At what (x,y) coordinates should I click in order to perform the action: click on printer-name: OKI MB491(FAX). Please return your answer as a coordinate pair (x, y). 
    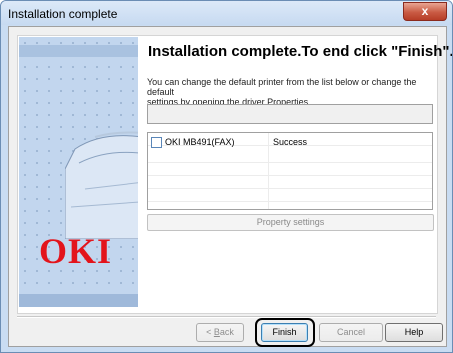
    Looking at the image, I should click on (200, 142).